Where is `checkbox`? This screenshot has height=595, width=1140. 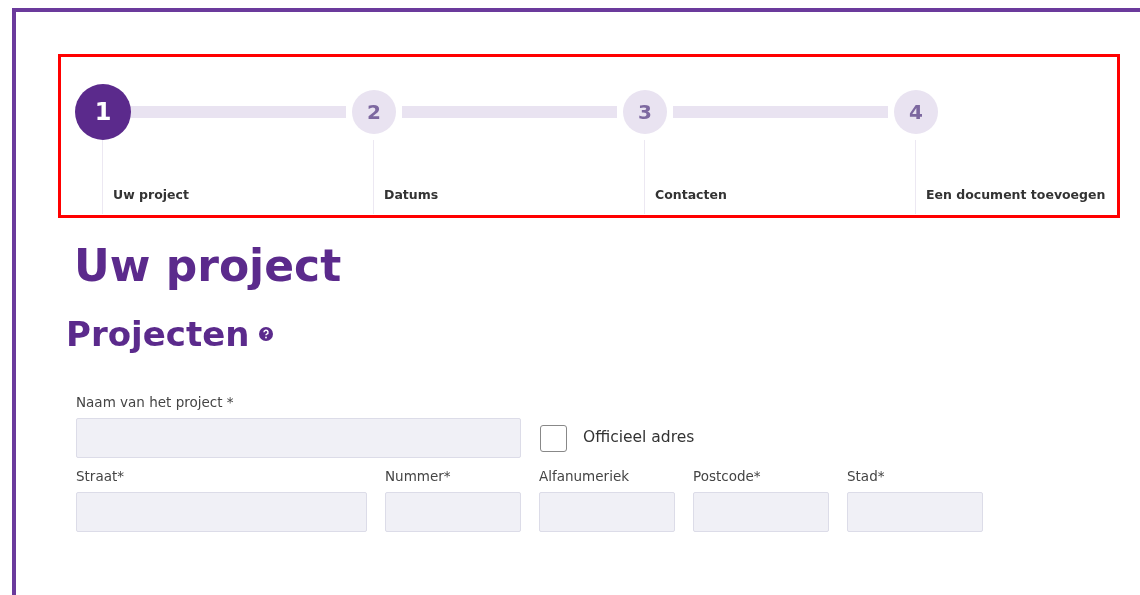
checkbox is located at coordinates (553, 438).